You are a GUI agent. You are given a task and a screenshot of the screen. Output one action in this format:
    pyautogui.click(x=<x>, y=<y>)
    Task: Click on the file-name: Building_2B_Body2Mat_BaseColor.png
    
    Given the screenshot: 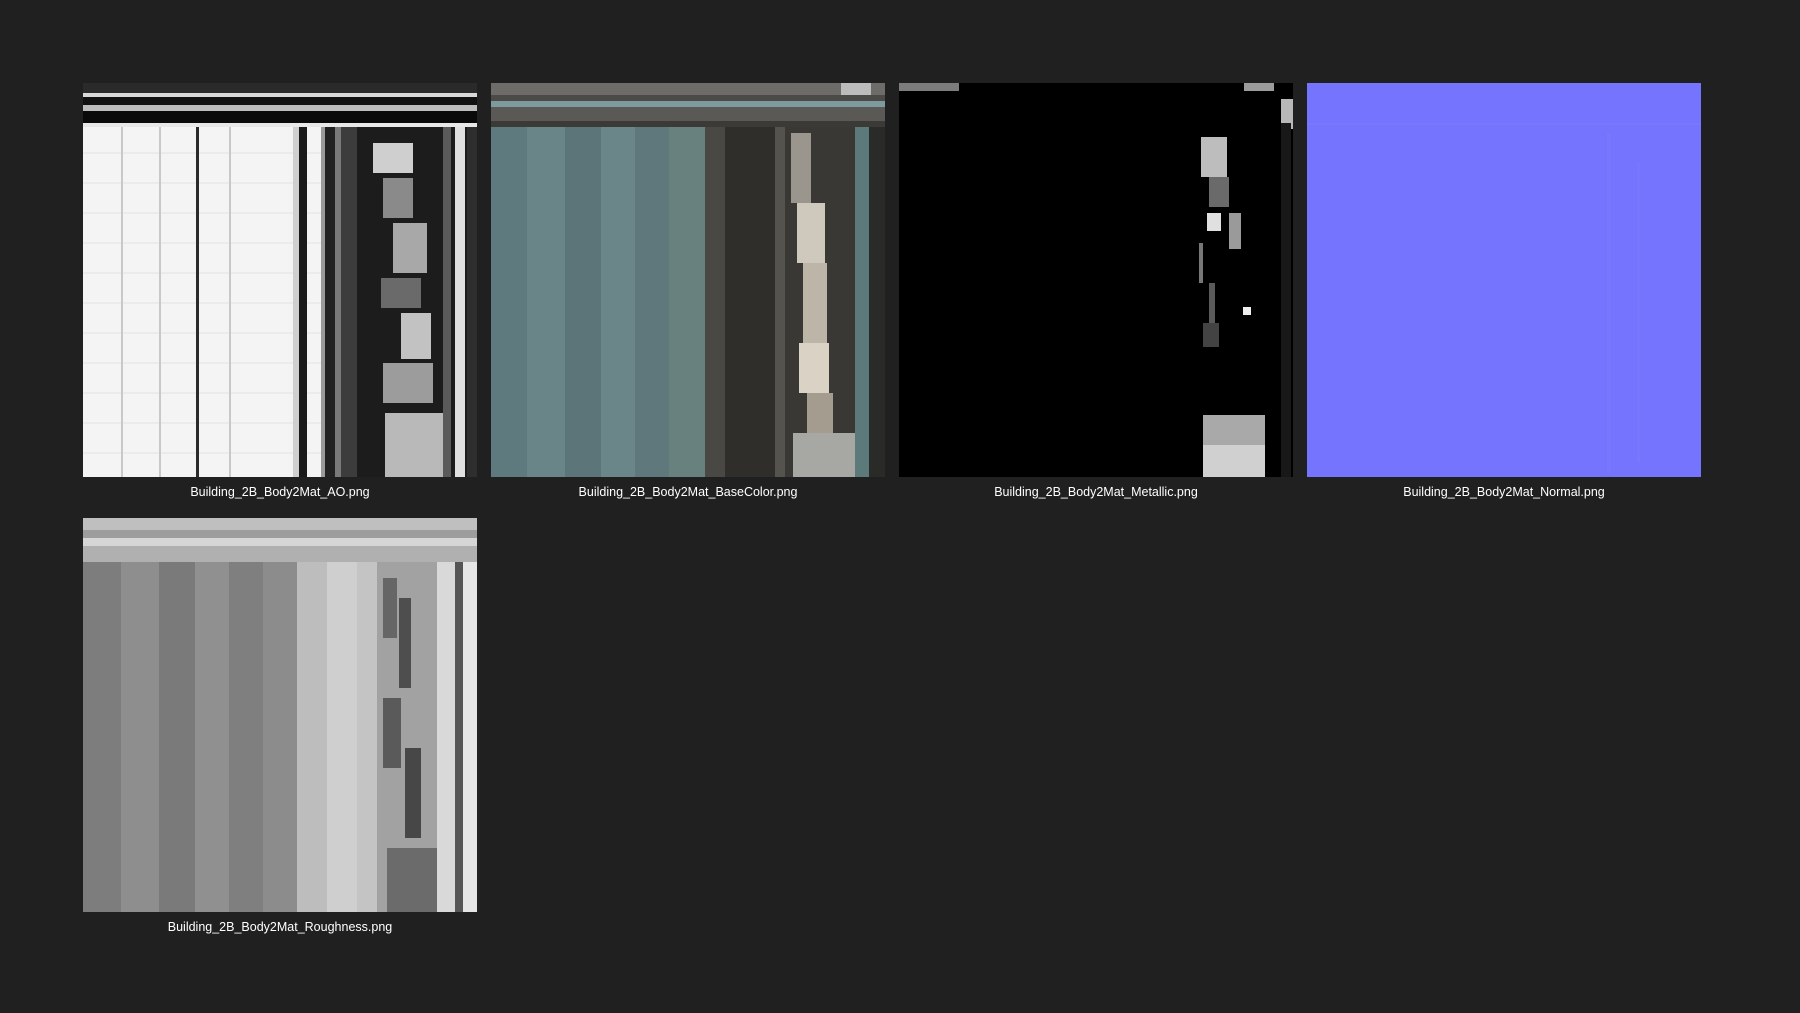 What is the action you would take?
    pyautogui.click(x=688, y=492)
    